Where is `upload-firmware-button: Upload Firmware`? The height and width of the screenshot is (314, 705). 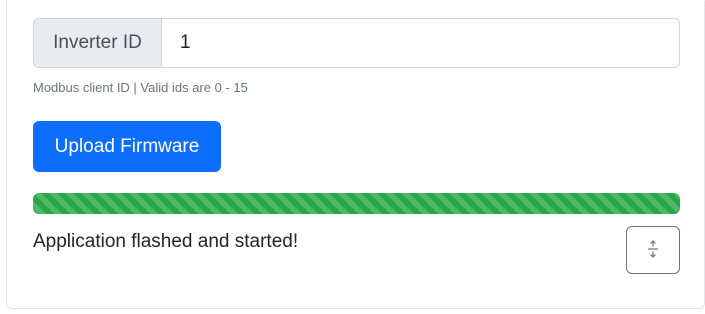
upload-firmware-button: Upload Firmware is located at coordinates (127, 146).